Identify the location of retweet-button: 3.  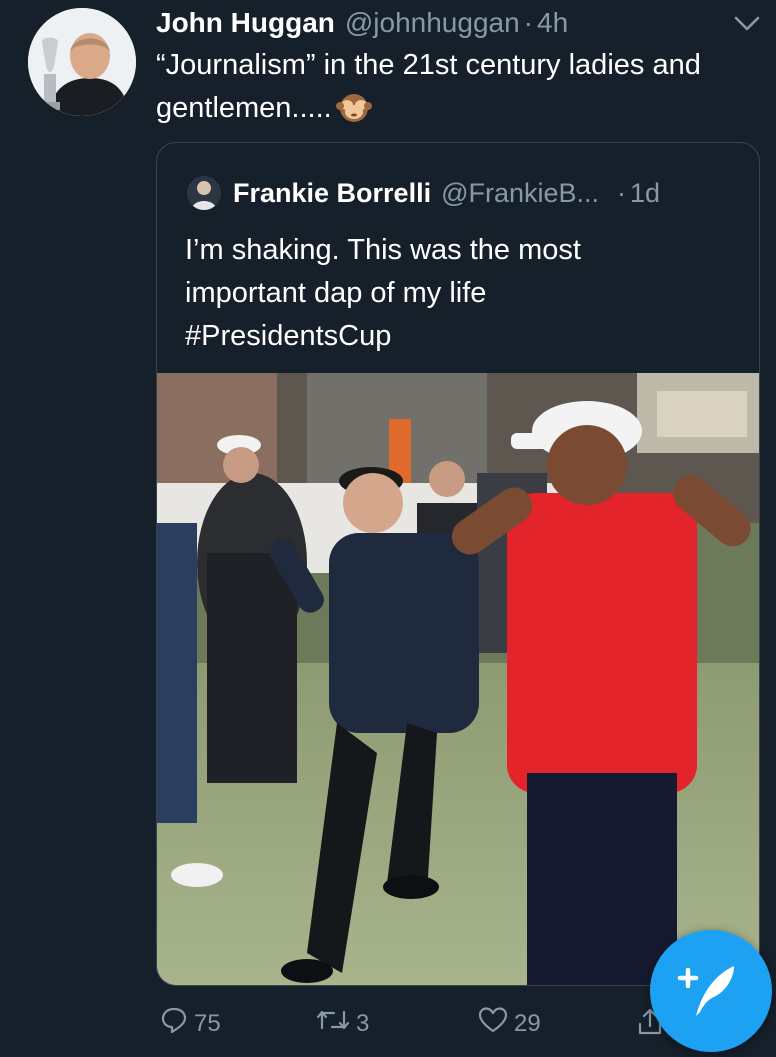
(342, 1023).